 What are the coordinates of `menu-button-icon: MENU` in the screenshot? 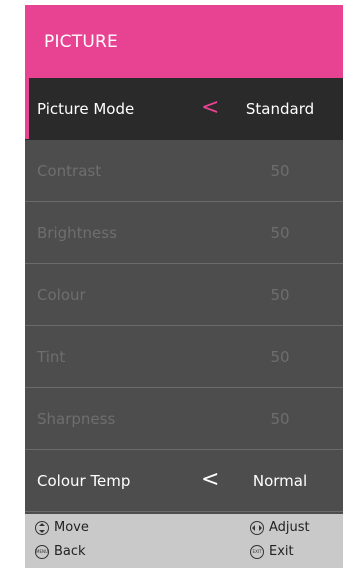 It's located at (42, 551).